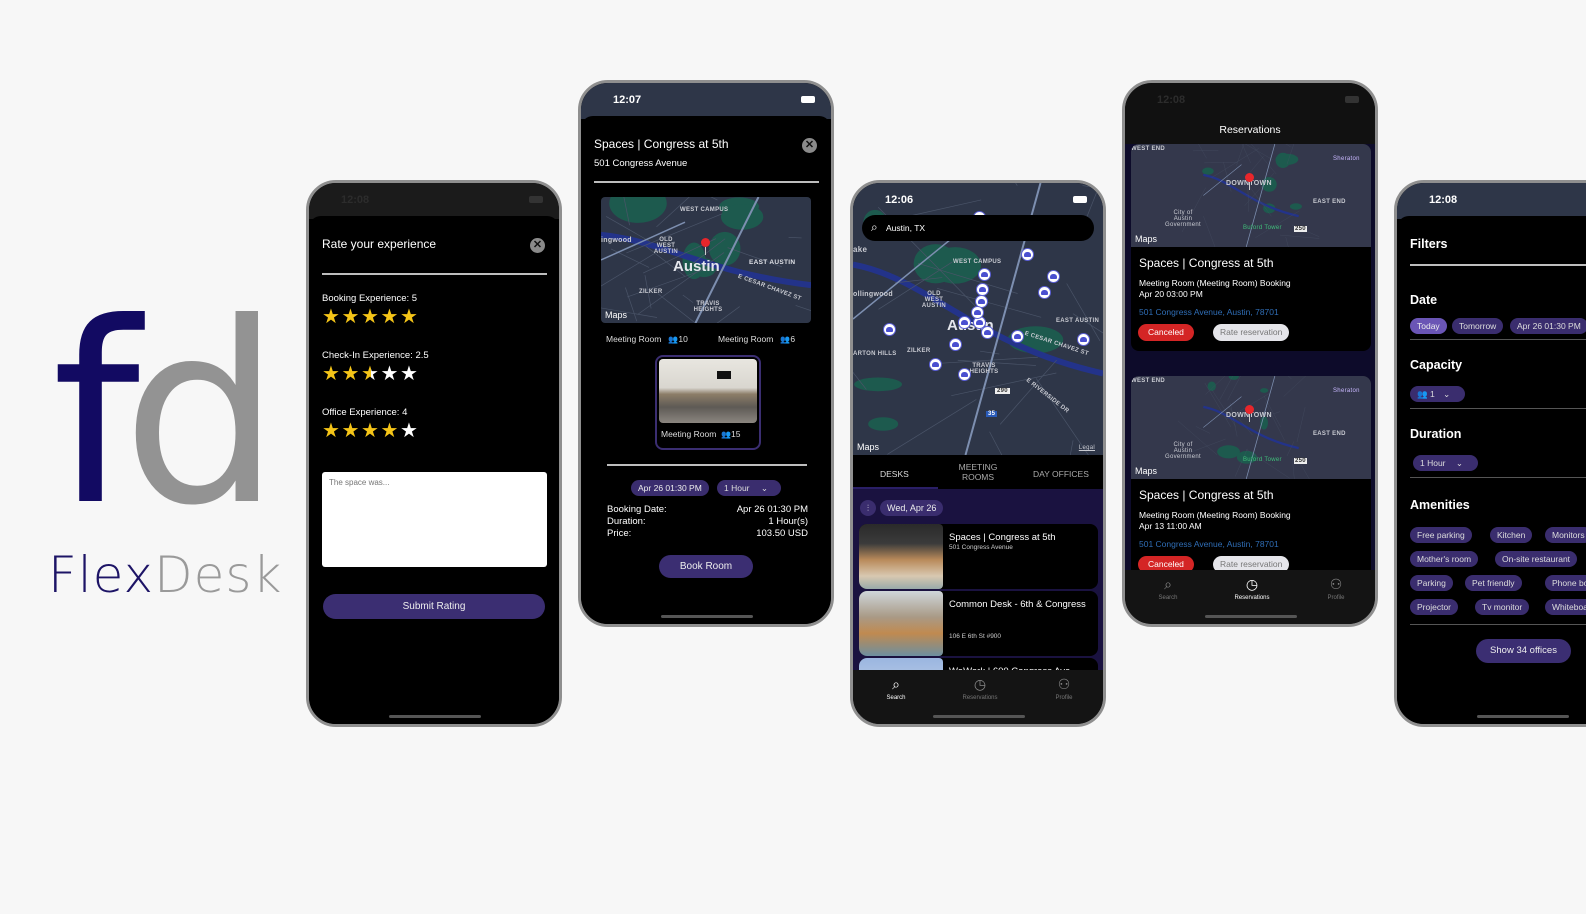  What do you see at coordinates (1536, 559) in the screenshot?
I see `amenity-chip: On-site restaurant` at bounding box center [1536, 559].